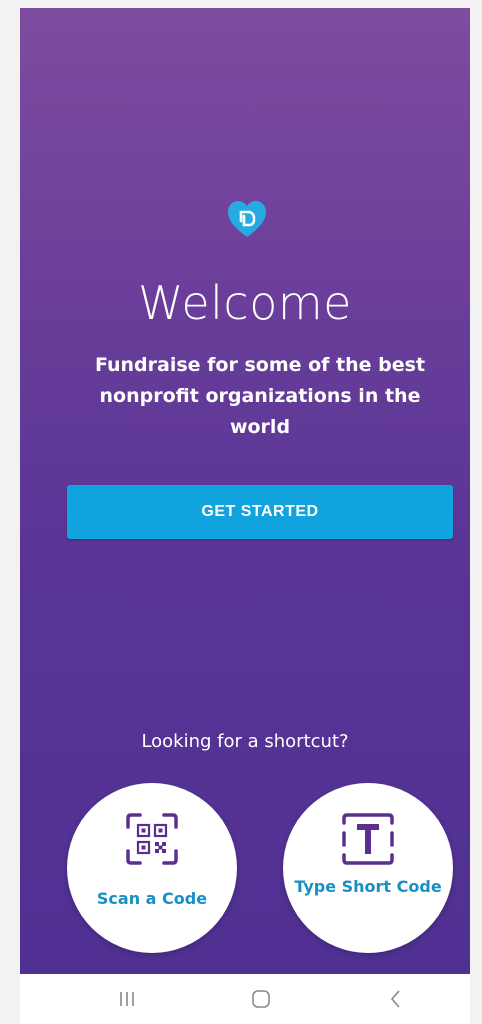 This screenshot has height=1024, width=482. What do you see at coordinates (245, 741) in the screenshot?
I see `shortcut-prompt: Looking for a shortcut?` at bounding box center [245, 741].